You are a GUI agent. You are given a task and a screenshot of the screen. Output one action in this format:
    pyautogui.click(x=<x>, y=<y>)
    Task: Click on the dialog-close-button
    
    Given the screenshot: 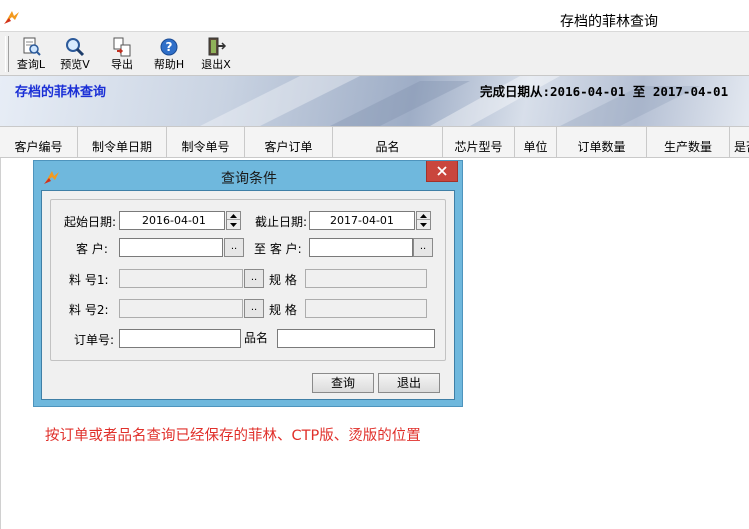 What is the action you would take?
    pyautogui.click(x=442, y=171)
    